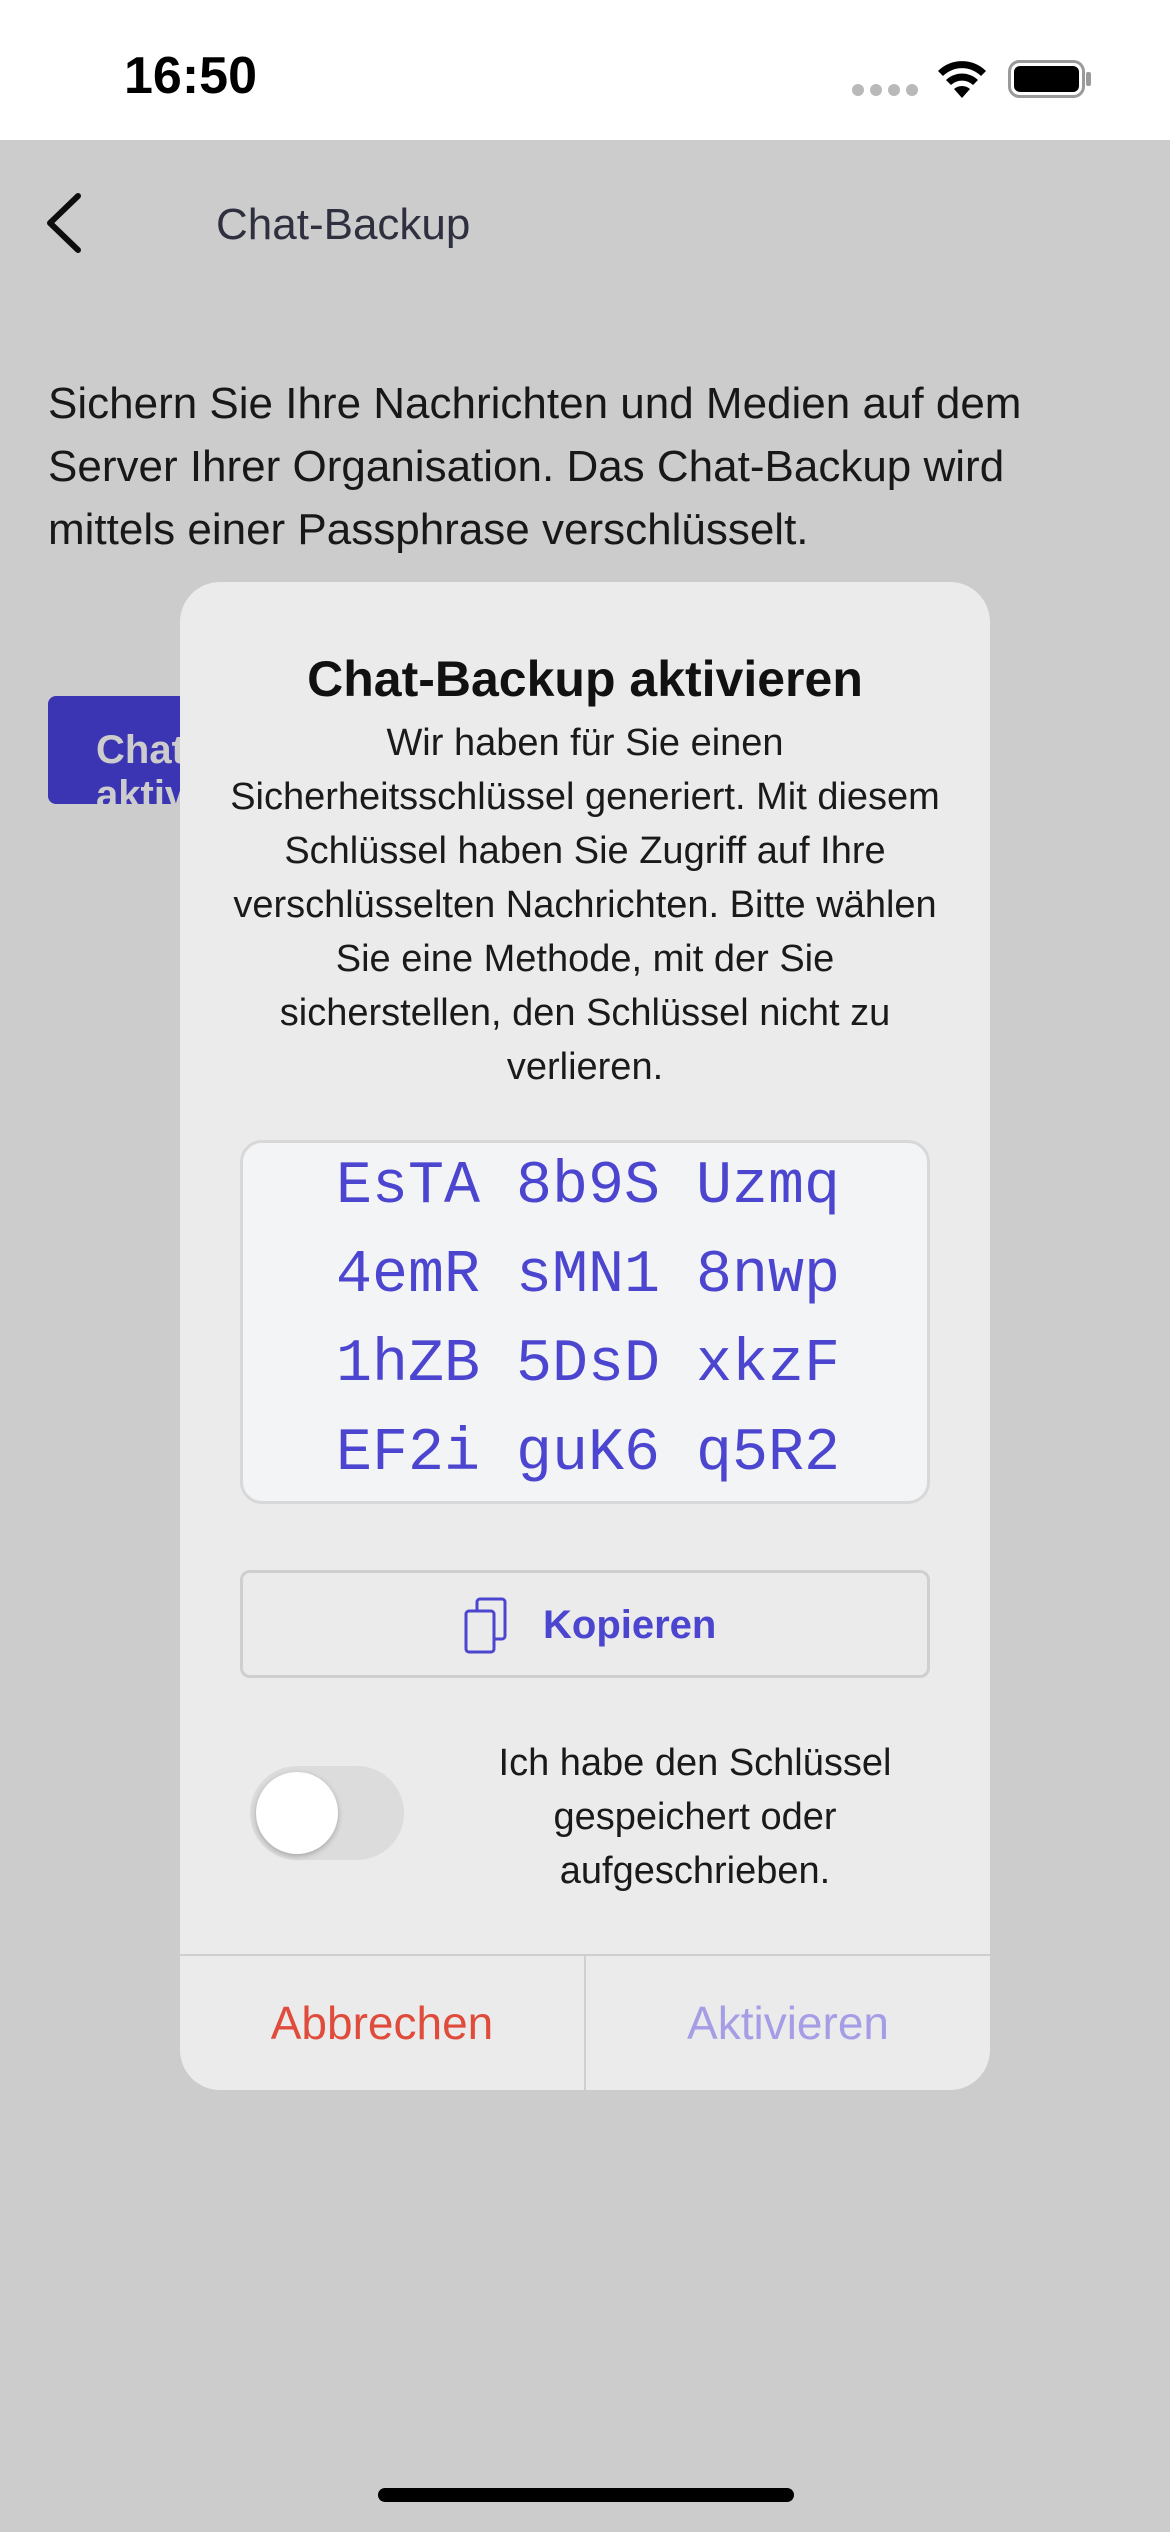 This screenshot has height=2532, width=1170. What do you see at coordinates (588, 1187) in the screenshot?
I see `security-key-row: EsTA 8b9S Uzmq` at bounding box center [588, 1187].